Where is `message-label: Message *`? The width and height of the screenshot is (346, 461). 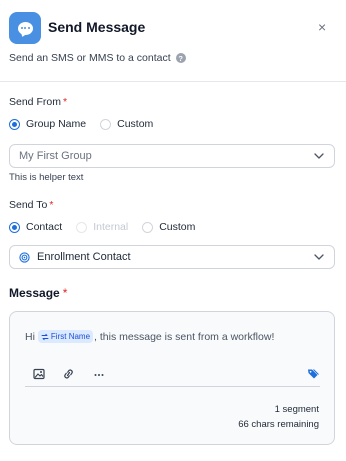 message-label: Message * is located at coordinates (38, 293).